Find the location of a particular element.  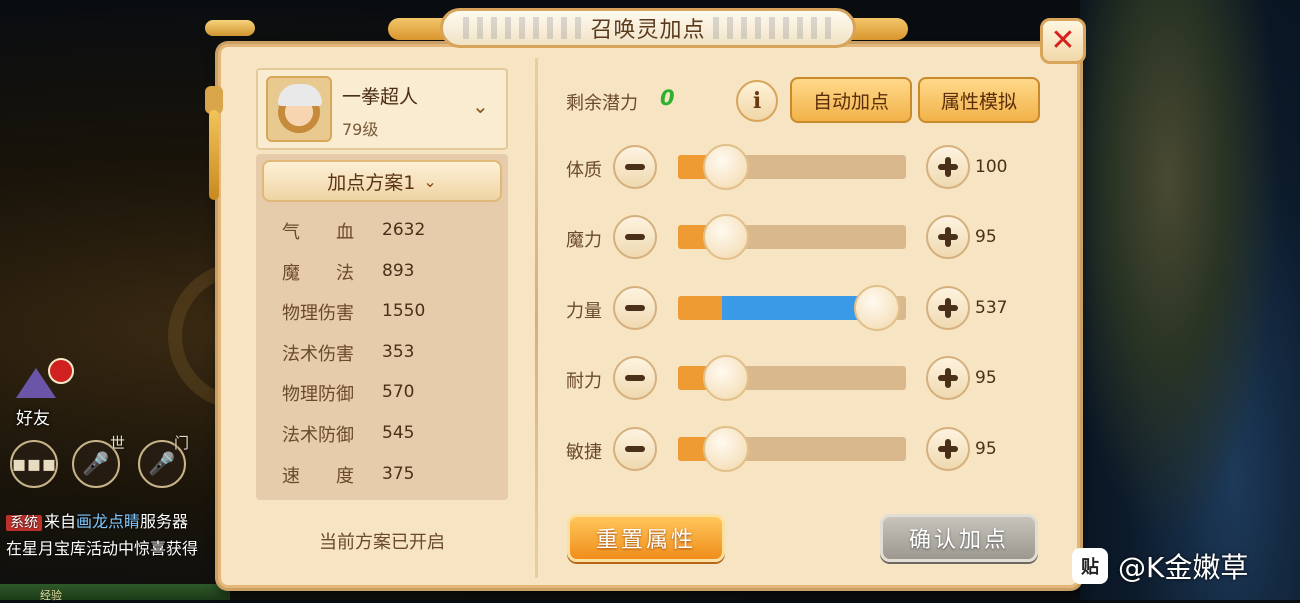

decrease-agility-button is located at coordinates (635, 449).